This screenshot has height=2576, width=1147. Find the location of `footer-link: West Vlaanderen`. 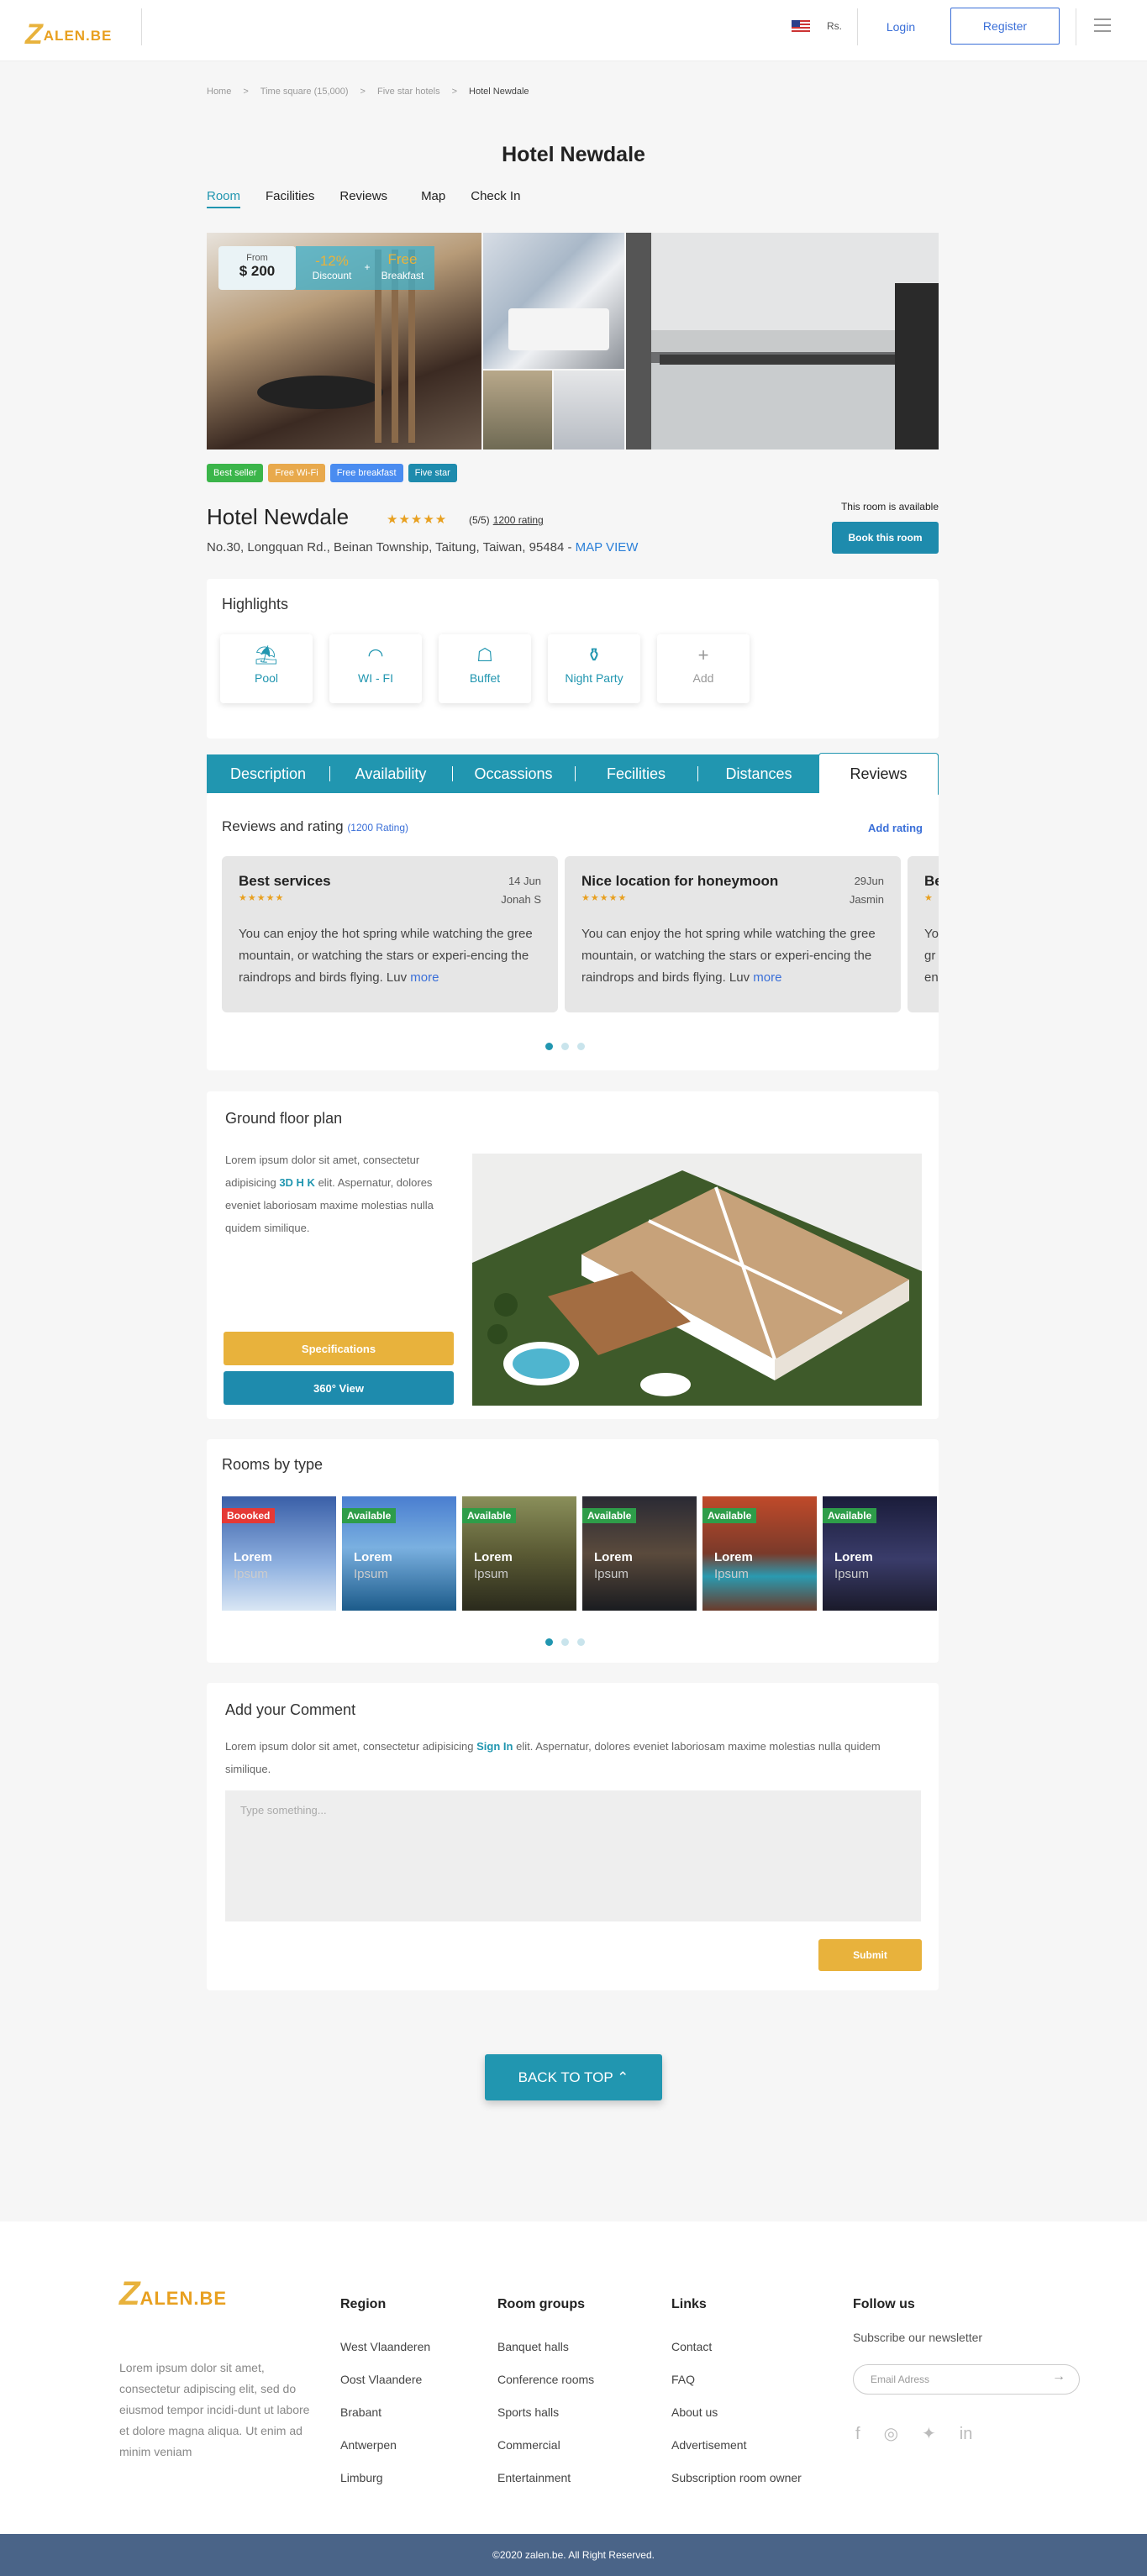

footer-link: West Vlaanderen is located at coordinates (385, 2346).